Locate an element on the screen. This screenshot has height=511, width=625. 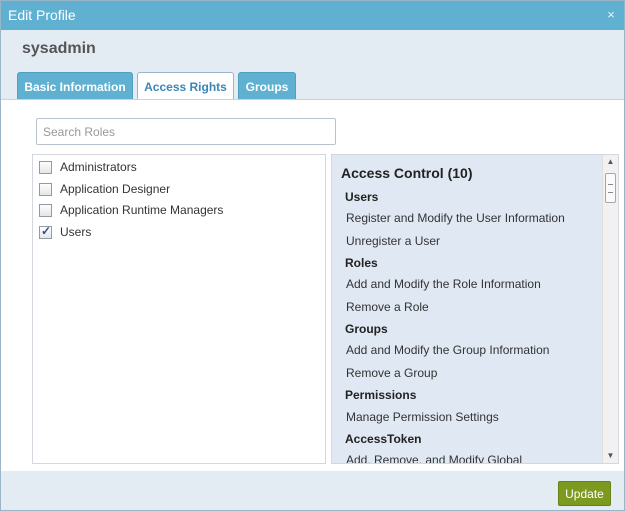
role-label: Application Designer is located at coordinates (115, 189).